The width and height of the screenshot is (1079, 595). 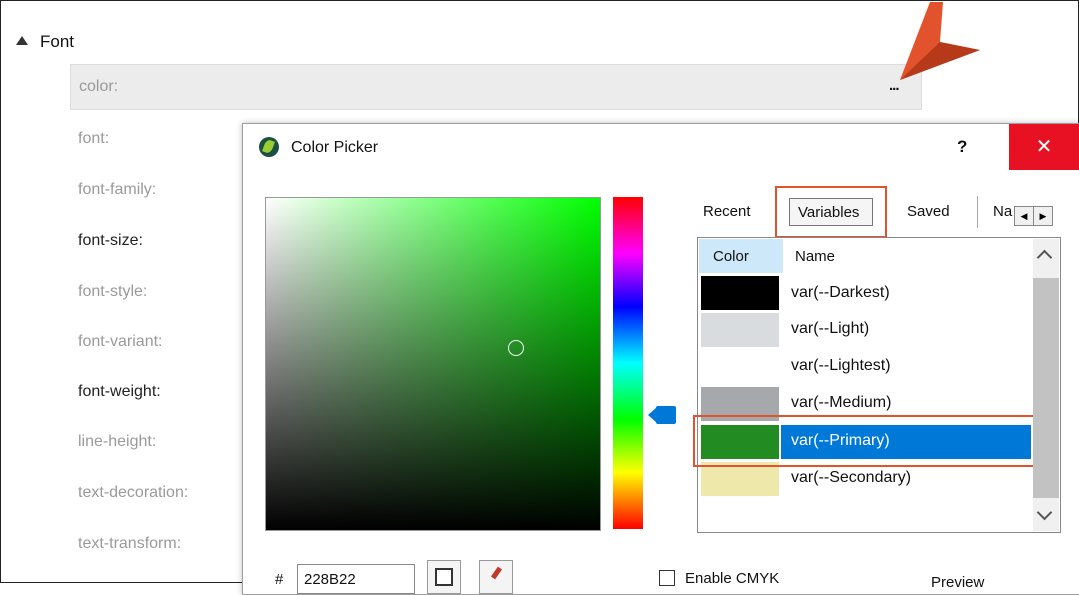 I want to click on property-font-style: font-style:, so click(x=112, y=292).